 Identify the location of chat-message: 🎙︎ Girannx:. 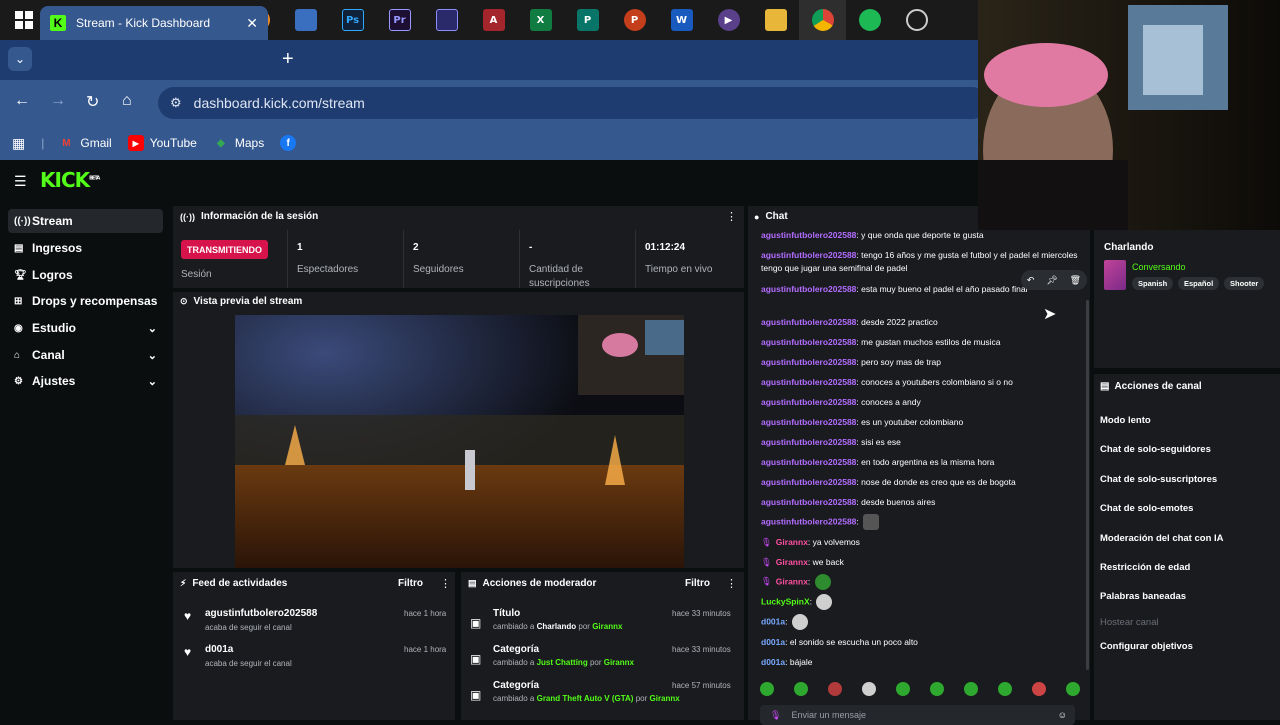
(921, 582).